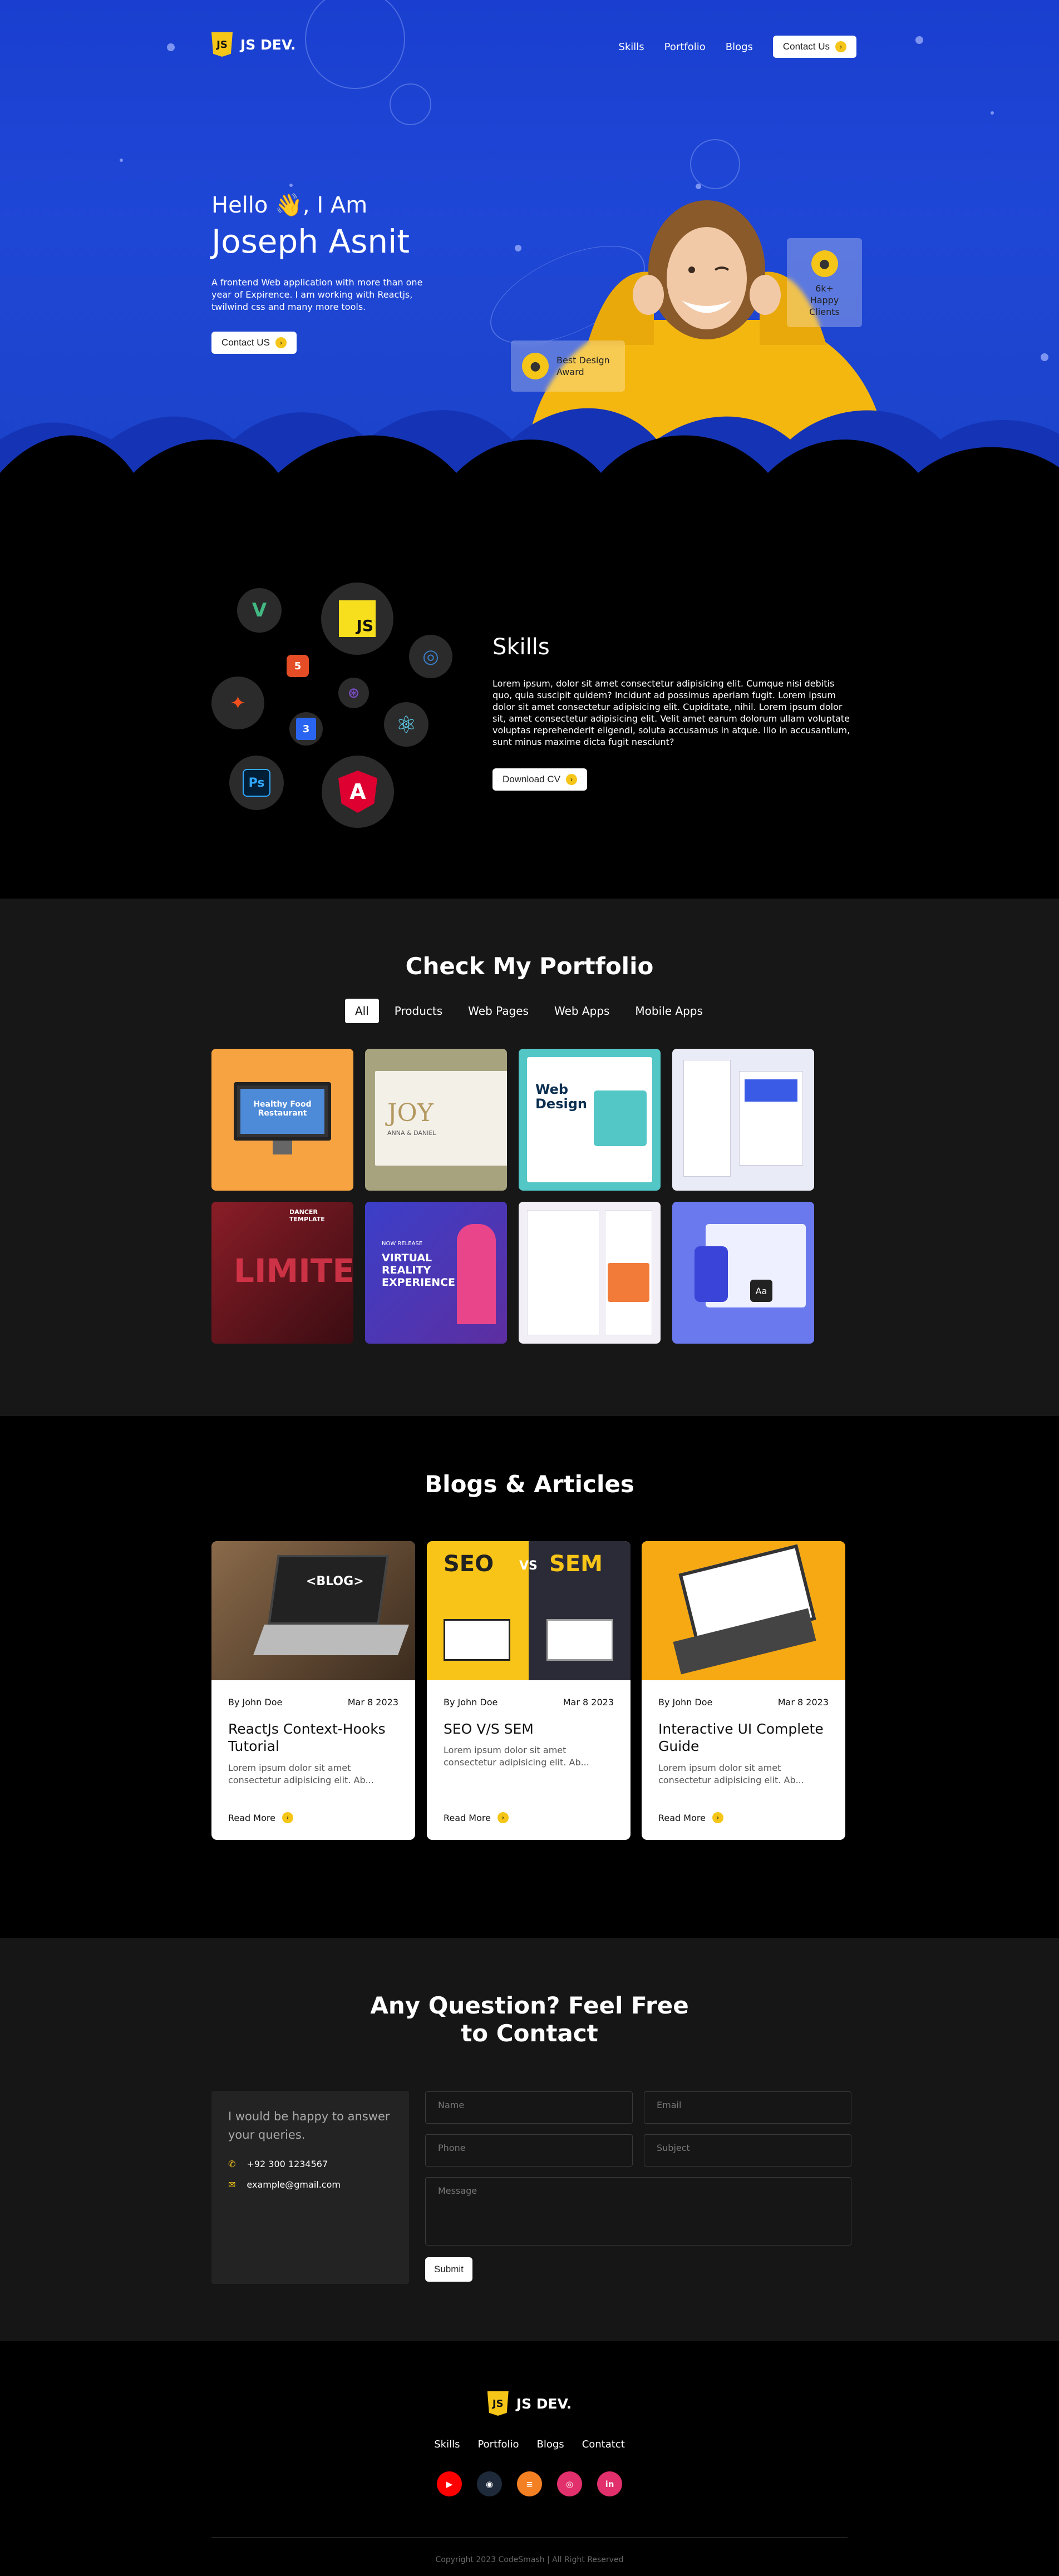 This screenshot has width=1059, height=2576. I want to click on angular-icon: A, so click(358, 792).